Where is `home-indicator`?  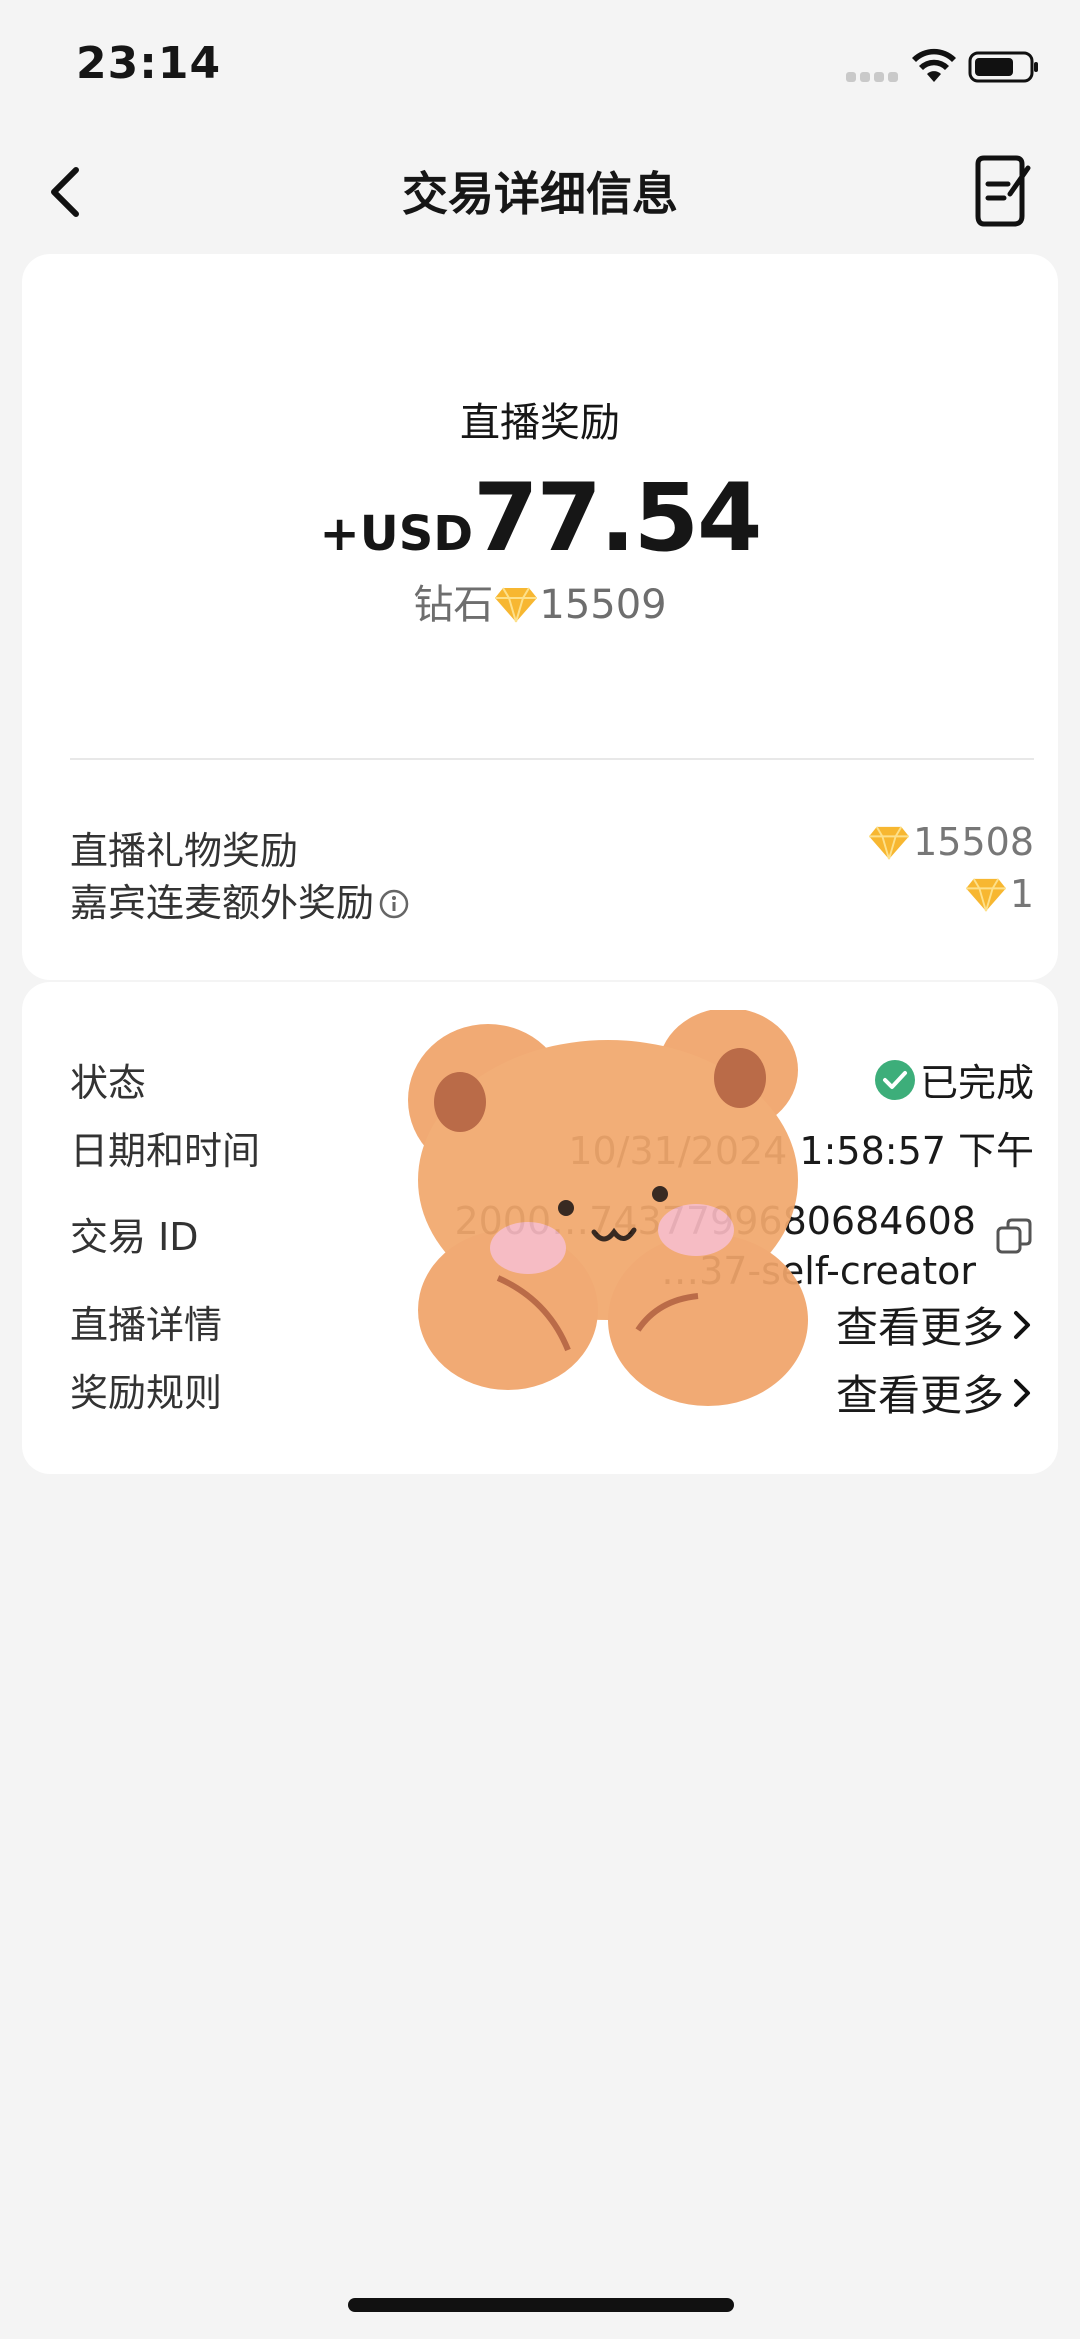
home-indicator is located at coordinates (541, 2305).